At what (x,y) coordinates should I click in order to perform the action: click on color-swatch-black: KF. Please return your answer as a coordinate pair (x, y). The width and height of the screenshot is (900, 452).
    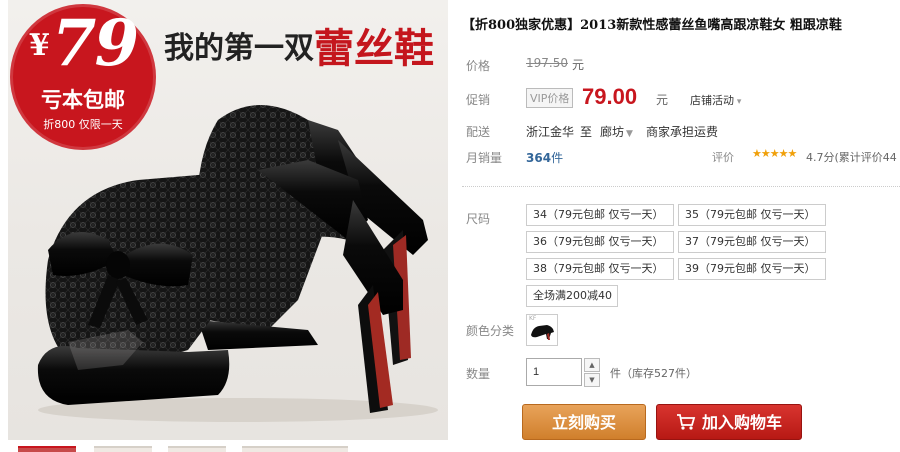
    Looking at the image, I should click on (542, 330).